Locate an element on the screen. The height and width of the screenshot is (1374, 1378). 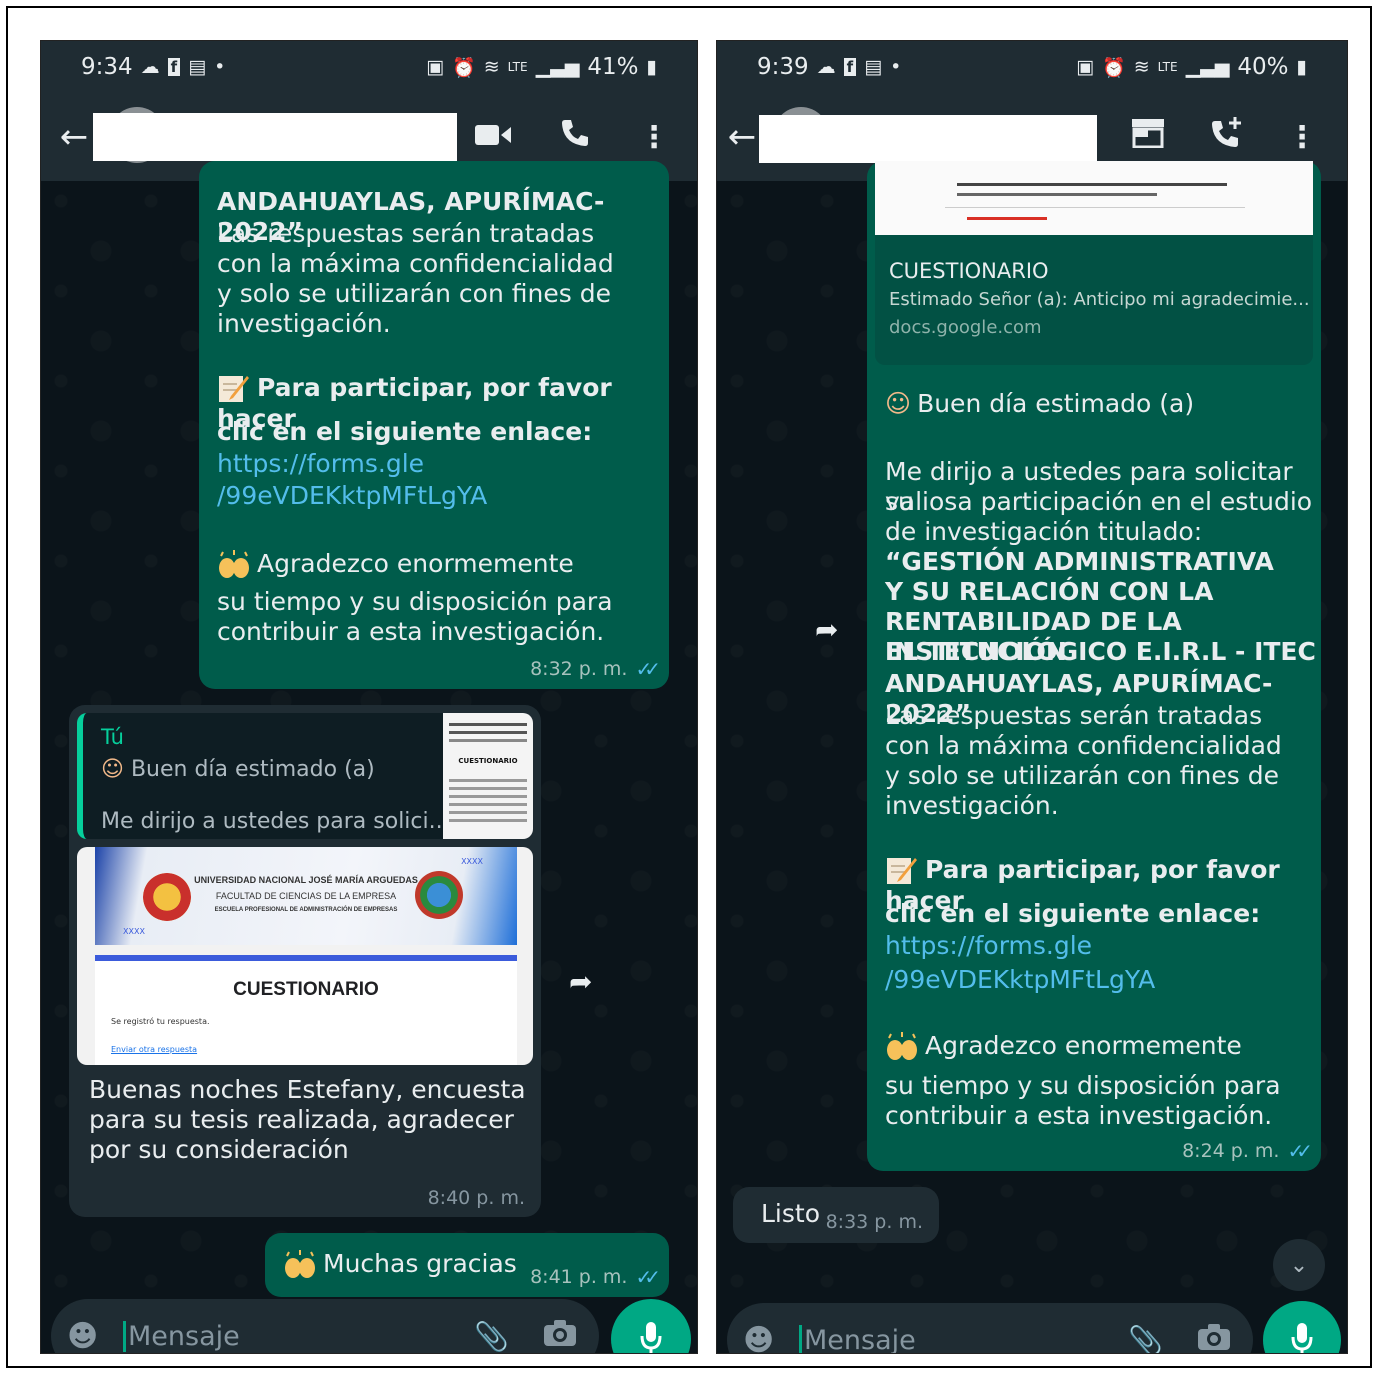
preview-image is located at coordinates (1094, 198).